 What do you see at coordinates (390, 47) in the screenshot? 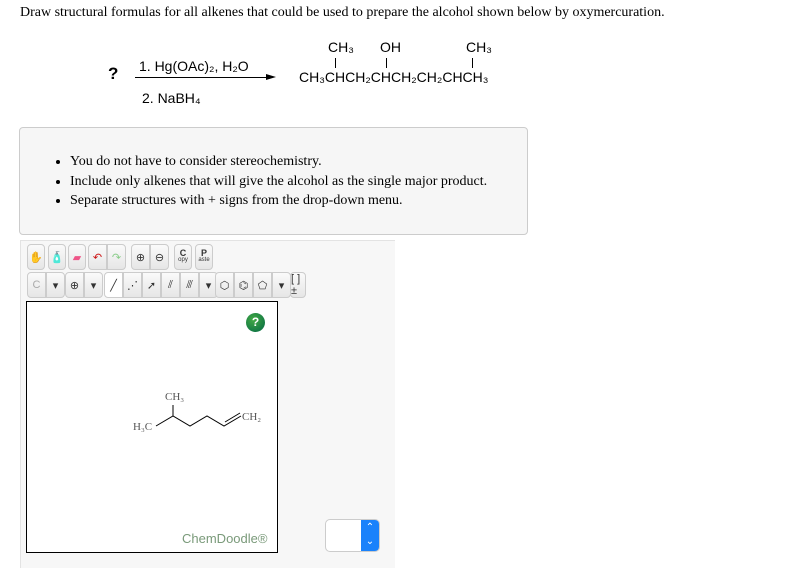
I see `product-substituent-oh: OH` at bounding box center [390, 47].